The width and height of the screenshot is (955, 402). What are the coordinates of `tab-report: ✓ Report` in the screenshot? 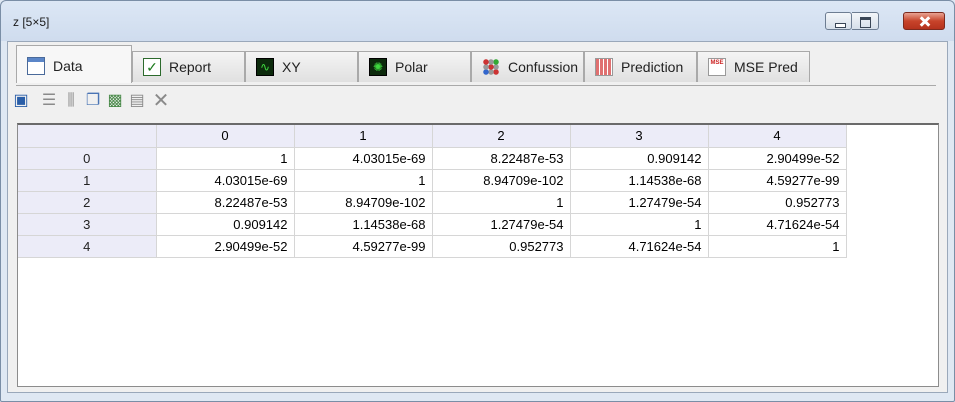 It's located at (188, 66).